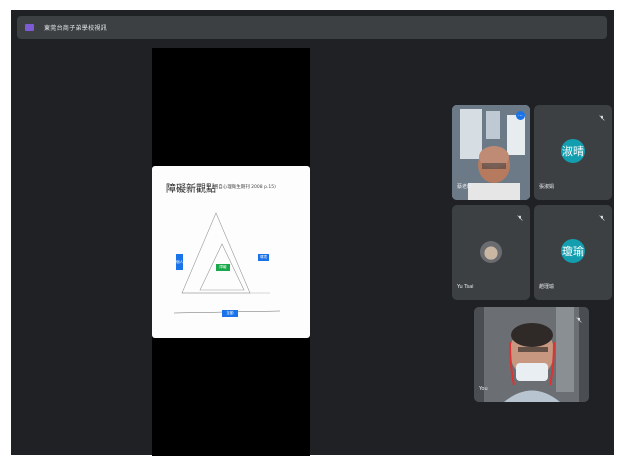 Image resolution: width=620 pixels, height=461 pixels. Describe the element at coordinates (547, 187) in the screenshot. I see `participant-name: 張淑娟` at that location.